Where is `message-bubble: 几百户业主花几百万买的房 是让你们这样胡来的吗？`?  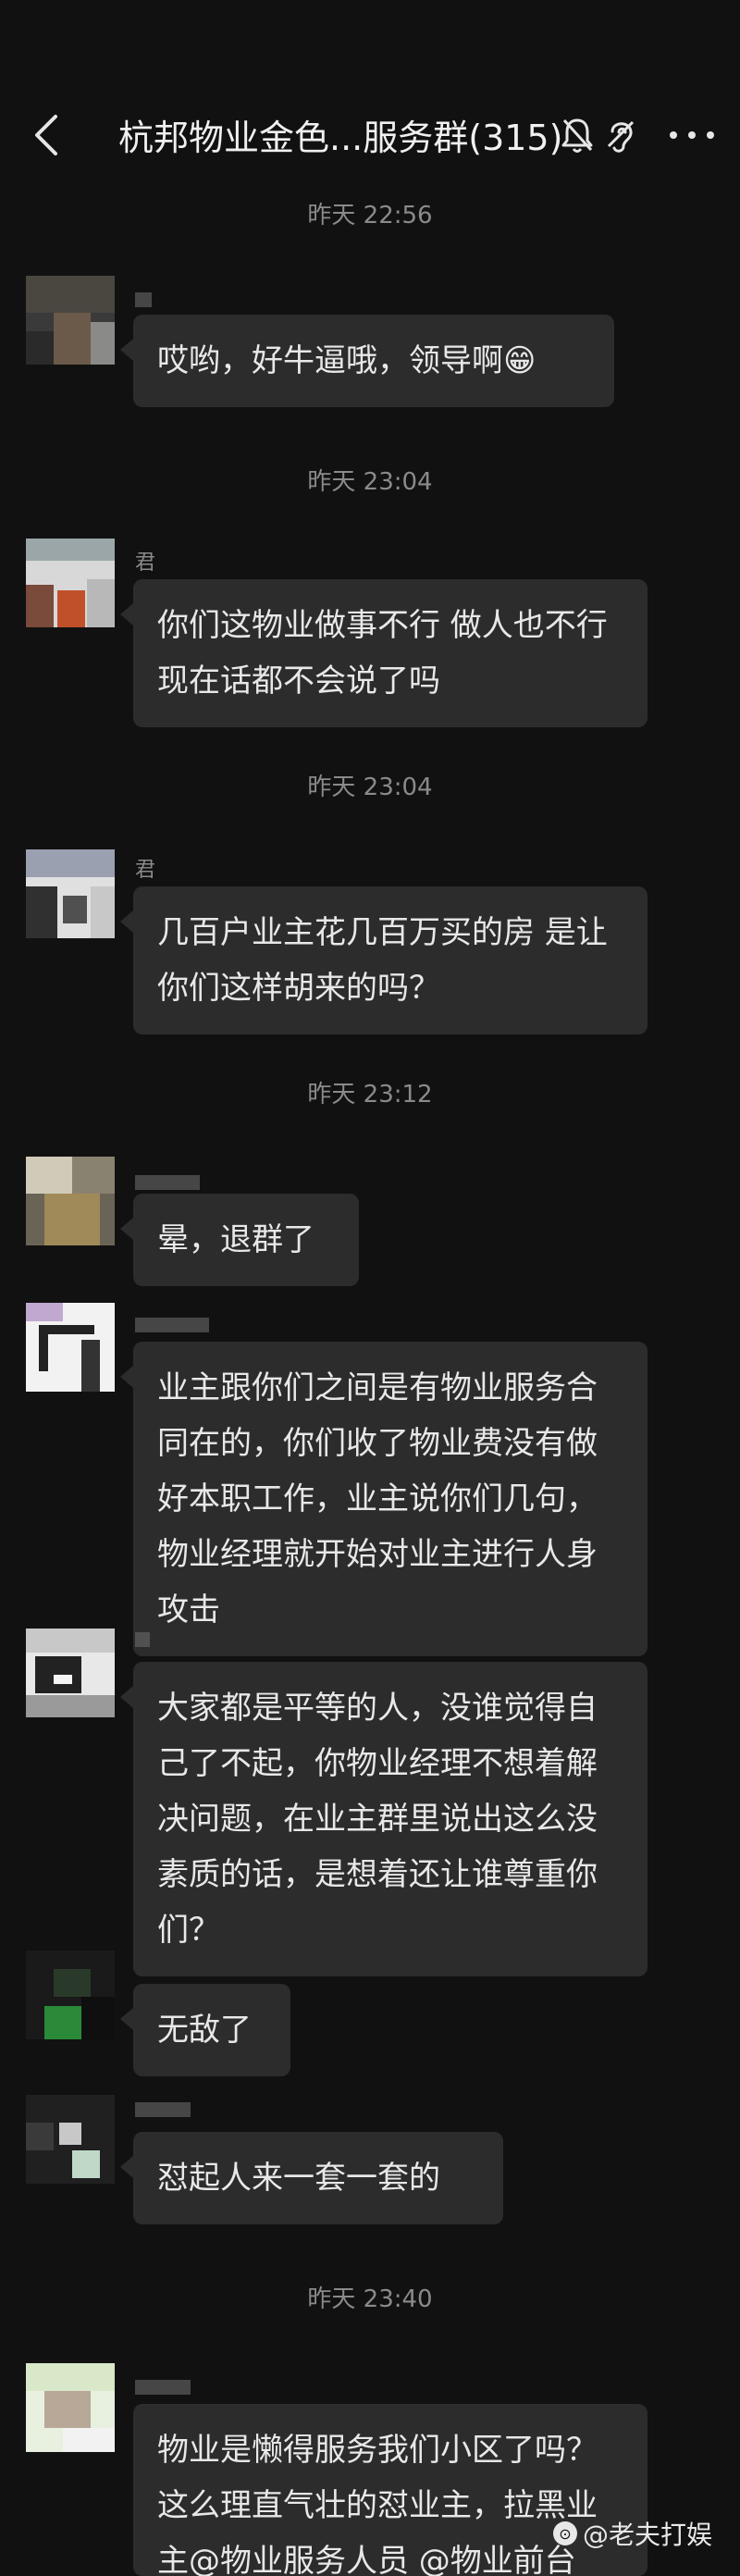
message-bubble: 几百户业主花几百万买的房 是让你们这样胡来的吗？ is located at coordinates (384, 960).